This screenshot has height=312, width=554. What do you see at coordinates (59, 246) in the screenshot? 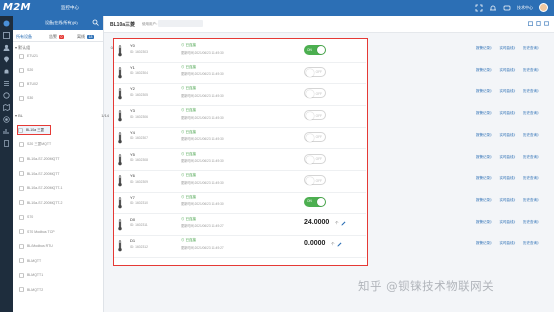
I see `sidebar-device-item: BL/Modbus RTU` at bounding box center [59, 246].